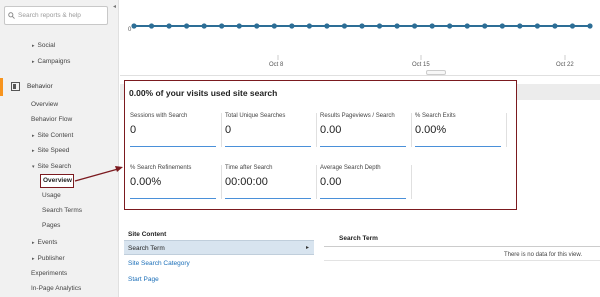 Image resolution: width=600 pixels, height=297 pixels. What do you see at coordinates (15, 86) in the screenshot?
I see `behavior-icon` at bounding box center [15, 86].